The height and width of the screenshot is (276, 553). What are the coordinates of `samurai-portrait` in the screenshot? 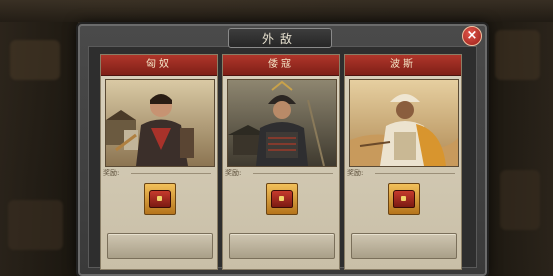 It's located at (282, 123).